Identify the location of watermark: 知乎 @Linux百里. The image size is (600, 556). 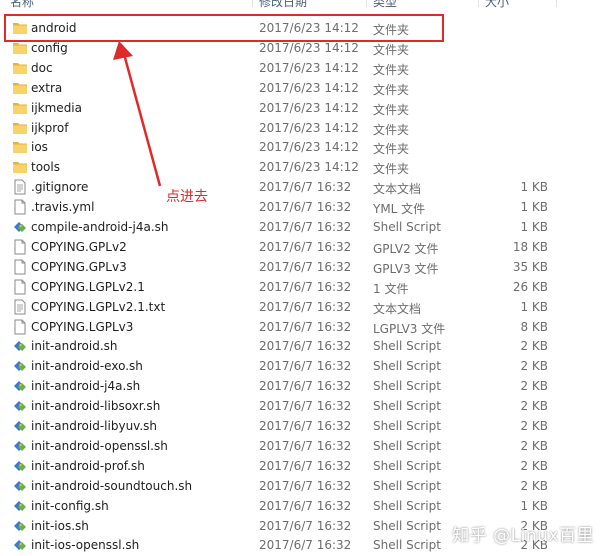
(523, 536).